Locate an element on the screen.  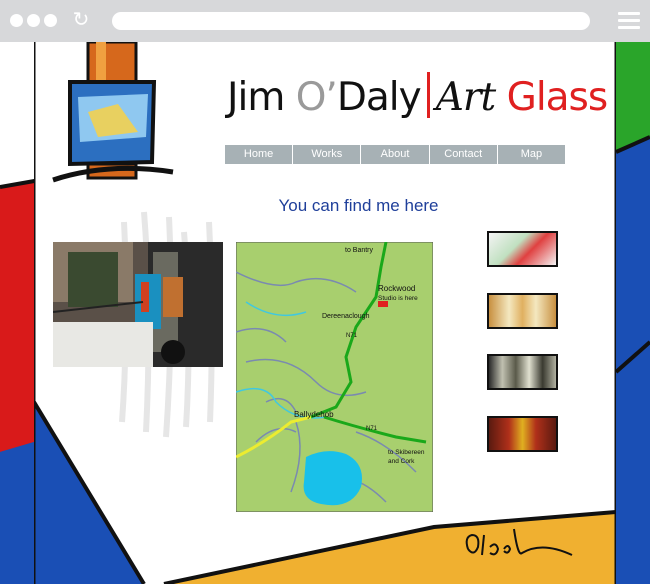
title-glass: Glass is located at coordinates (557, 97).